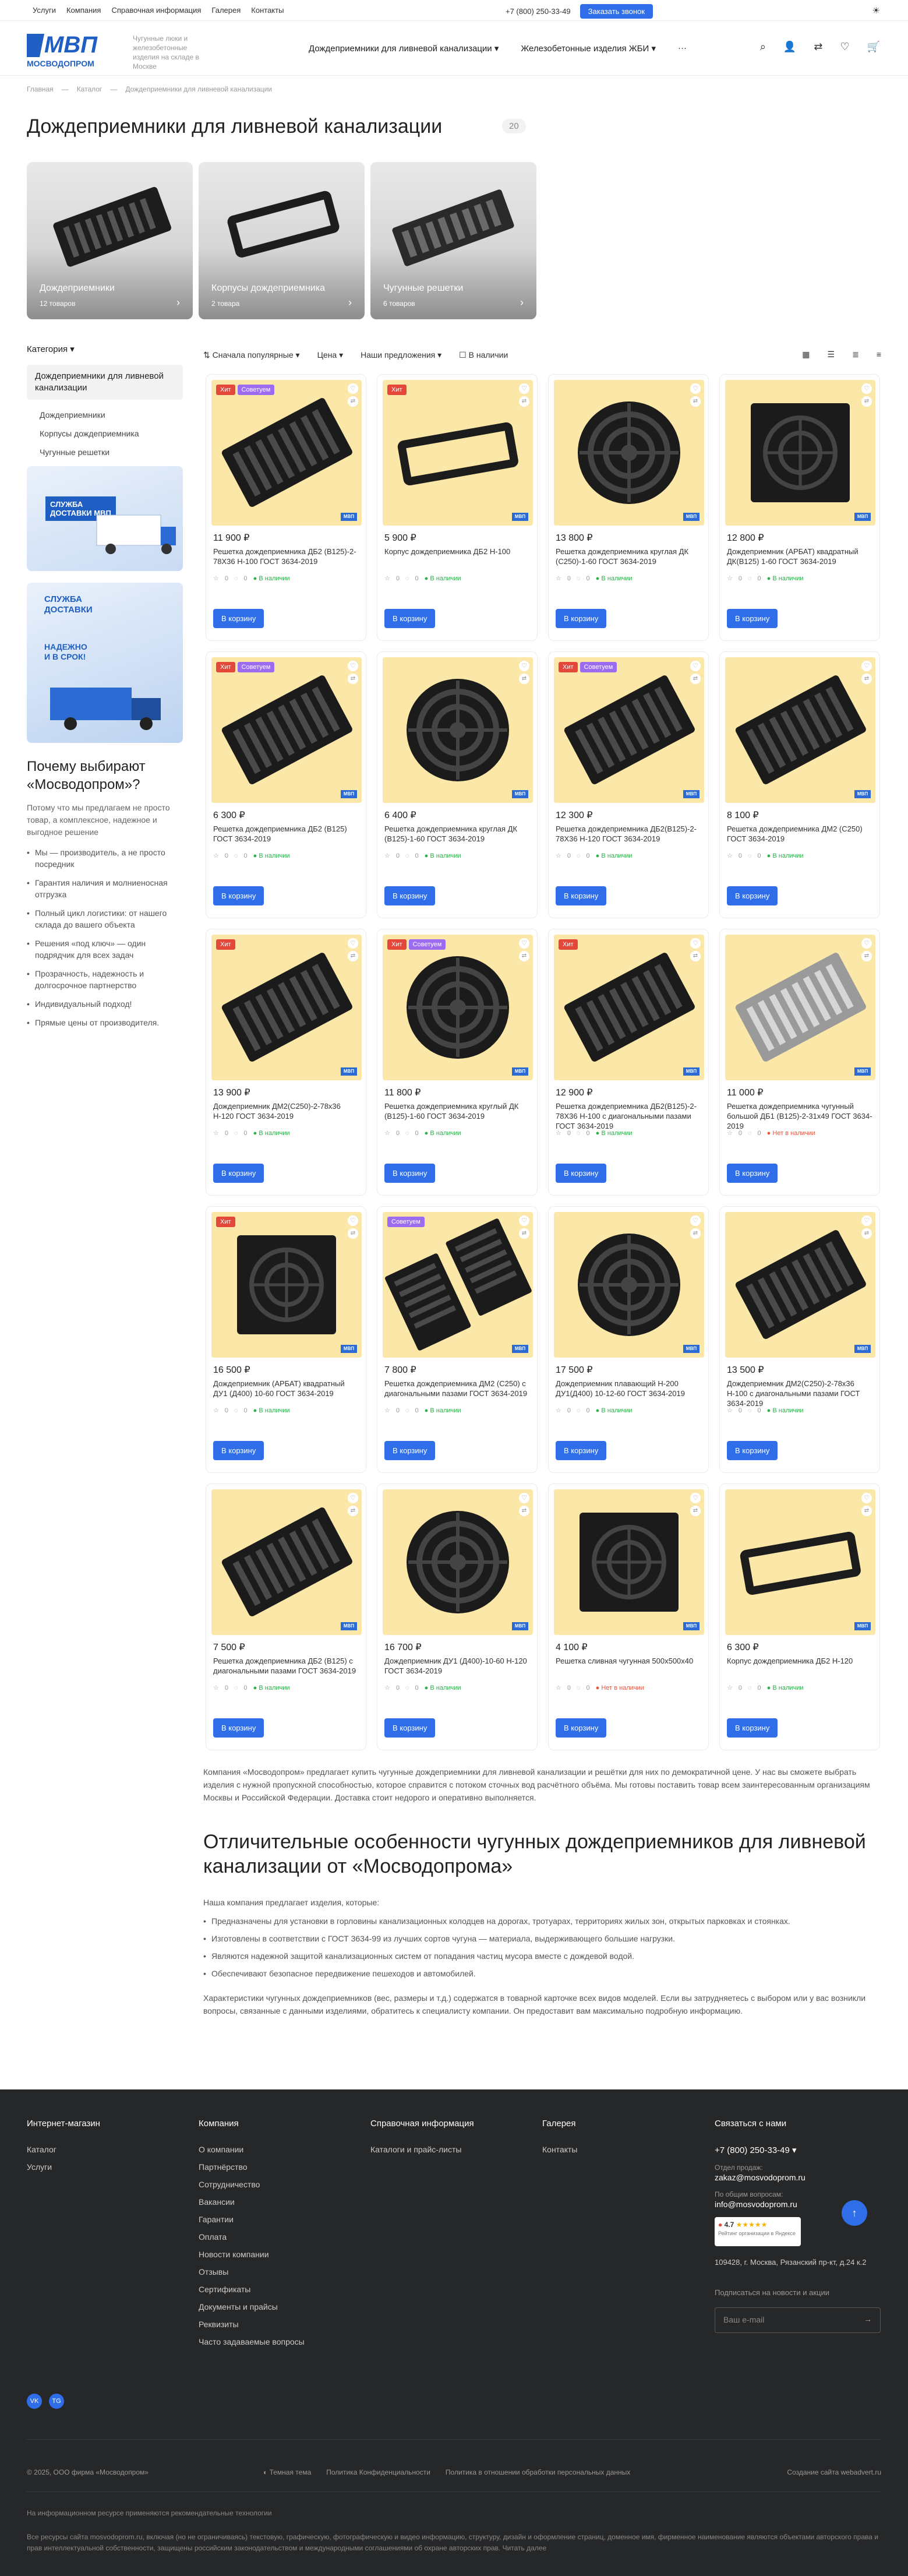 This screenshot has height=2576, width=908. What do you see at coordinates (90, 89) in the screenshot?
I see `breadcrumb-catalog: Каталог` at bounding box center [90, 89].